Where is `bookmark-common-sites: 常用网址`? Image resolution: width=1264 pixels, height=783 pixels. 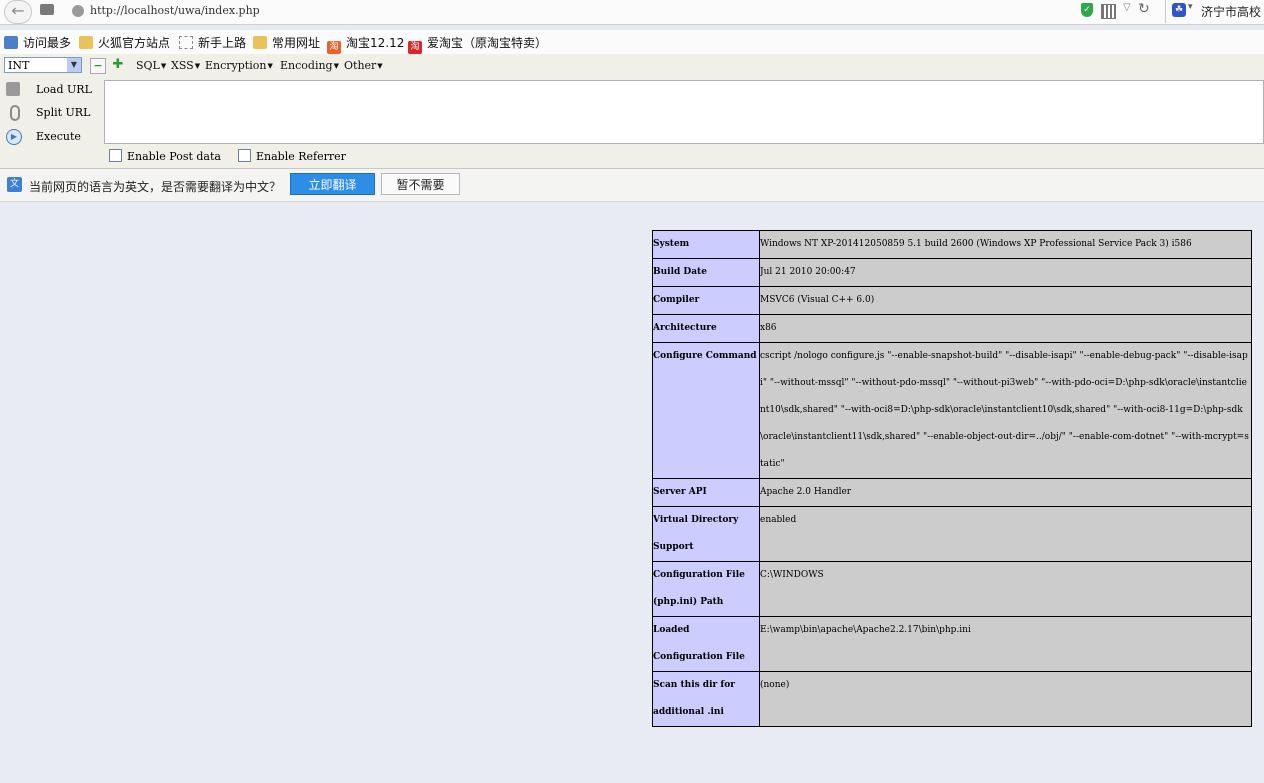 bookmark-common-sites: 常用网址 is located at coordinates (286, 42).